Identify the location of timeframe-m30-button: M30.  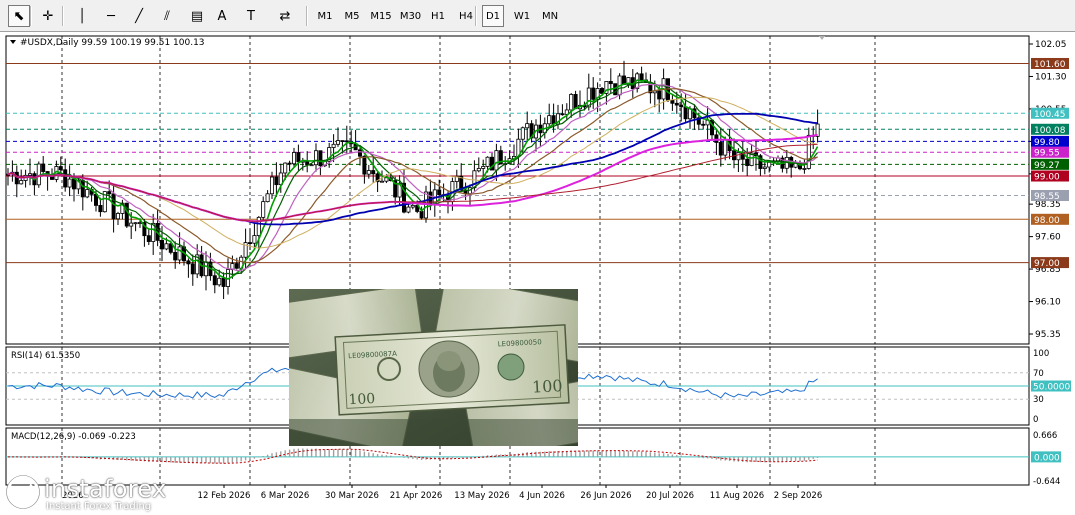
(410, 16).